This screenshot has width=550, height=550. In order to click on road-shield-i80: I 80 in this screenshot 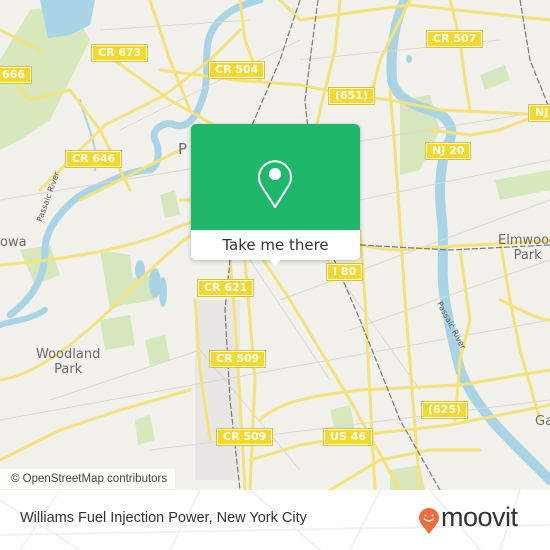, I will do `click(344, 272)`.